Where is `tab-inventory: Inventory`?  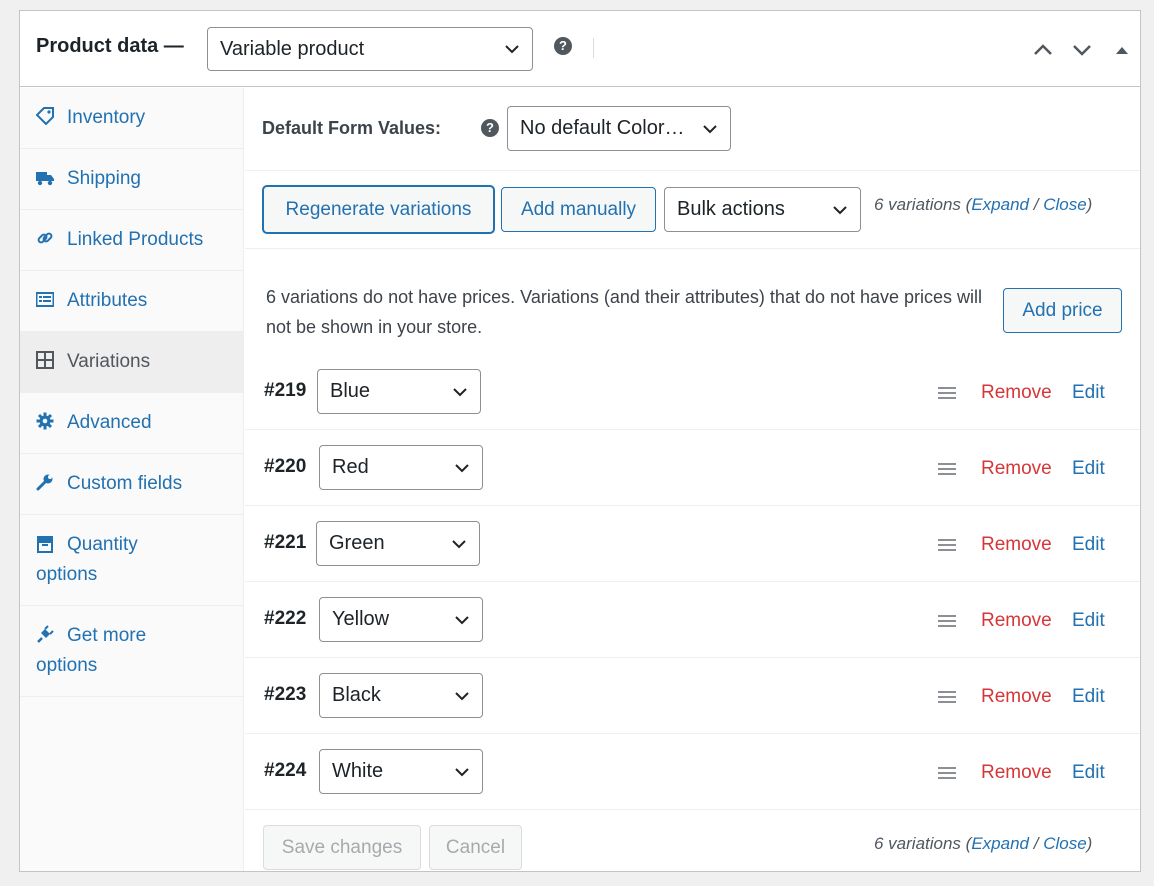
tab-inventory: Inventory is located at coordinates (131, 118).